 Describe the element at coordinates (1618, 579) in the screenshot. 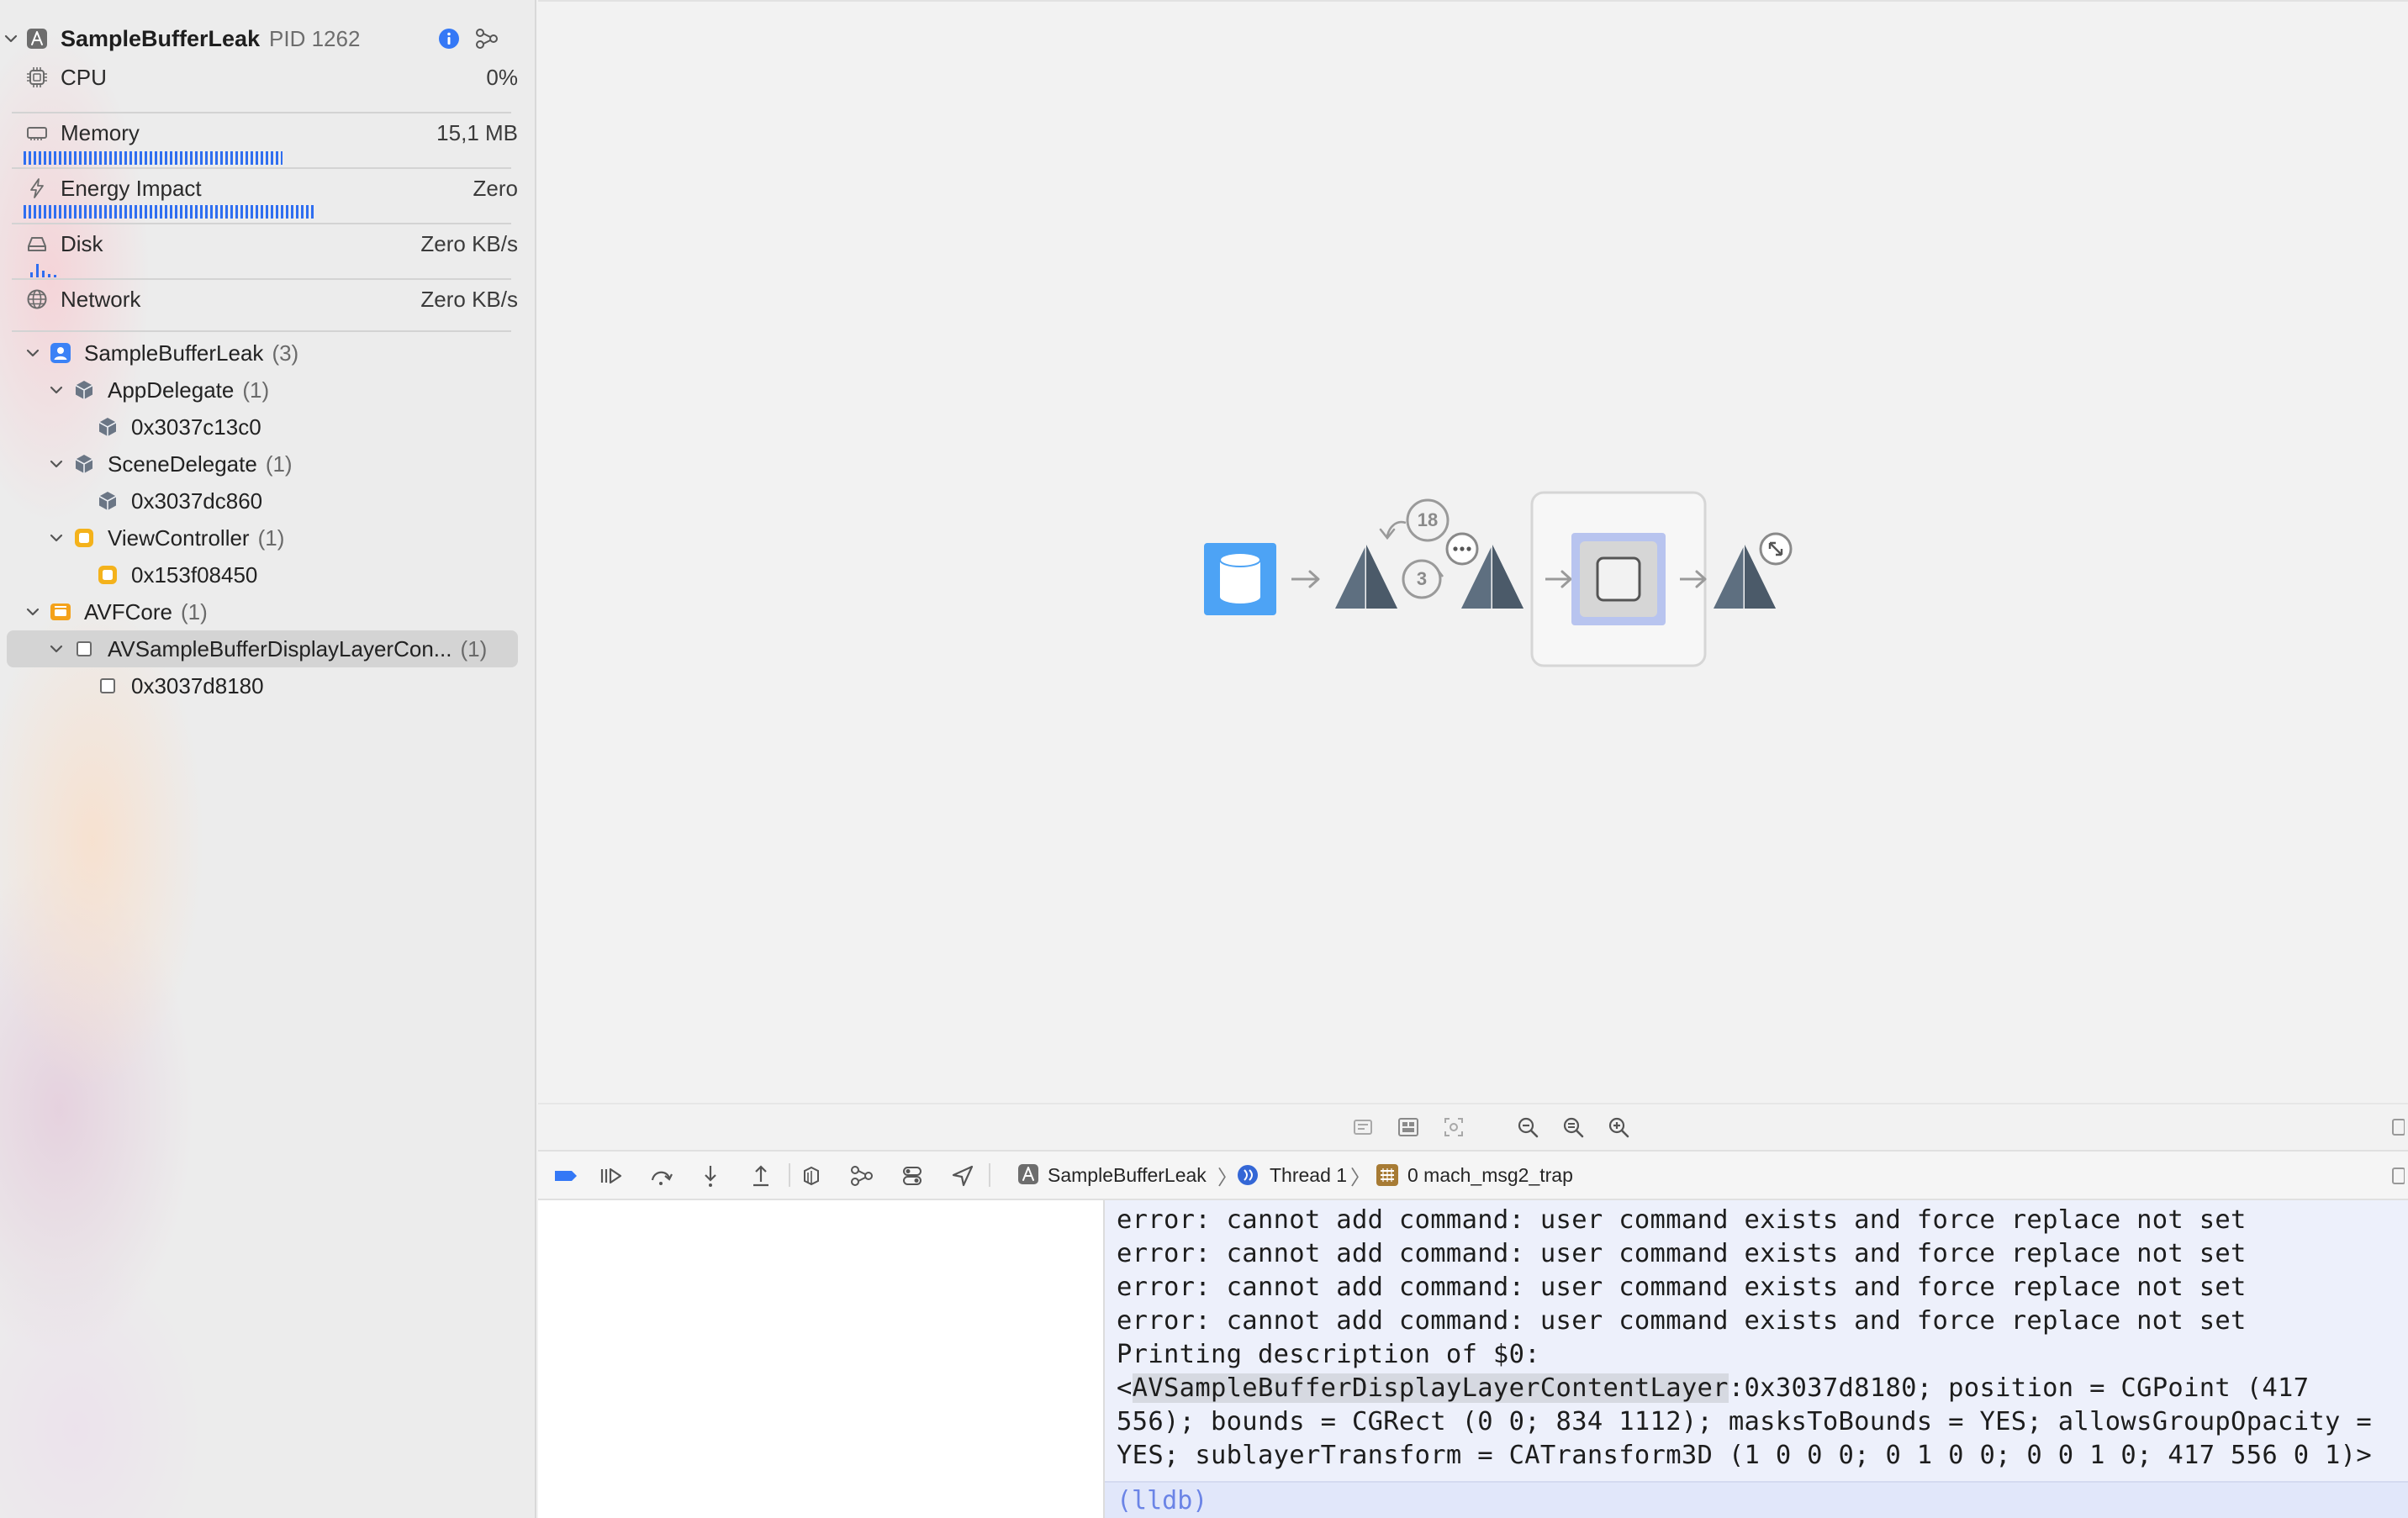

I see `selected-node` at that location.